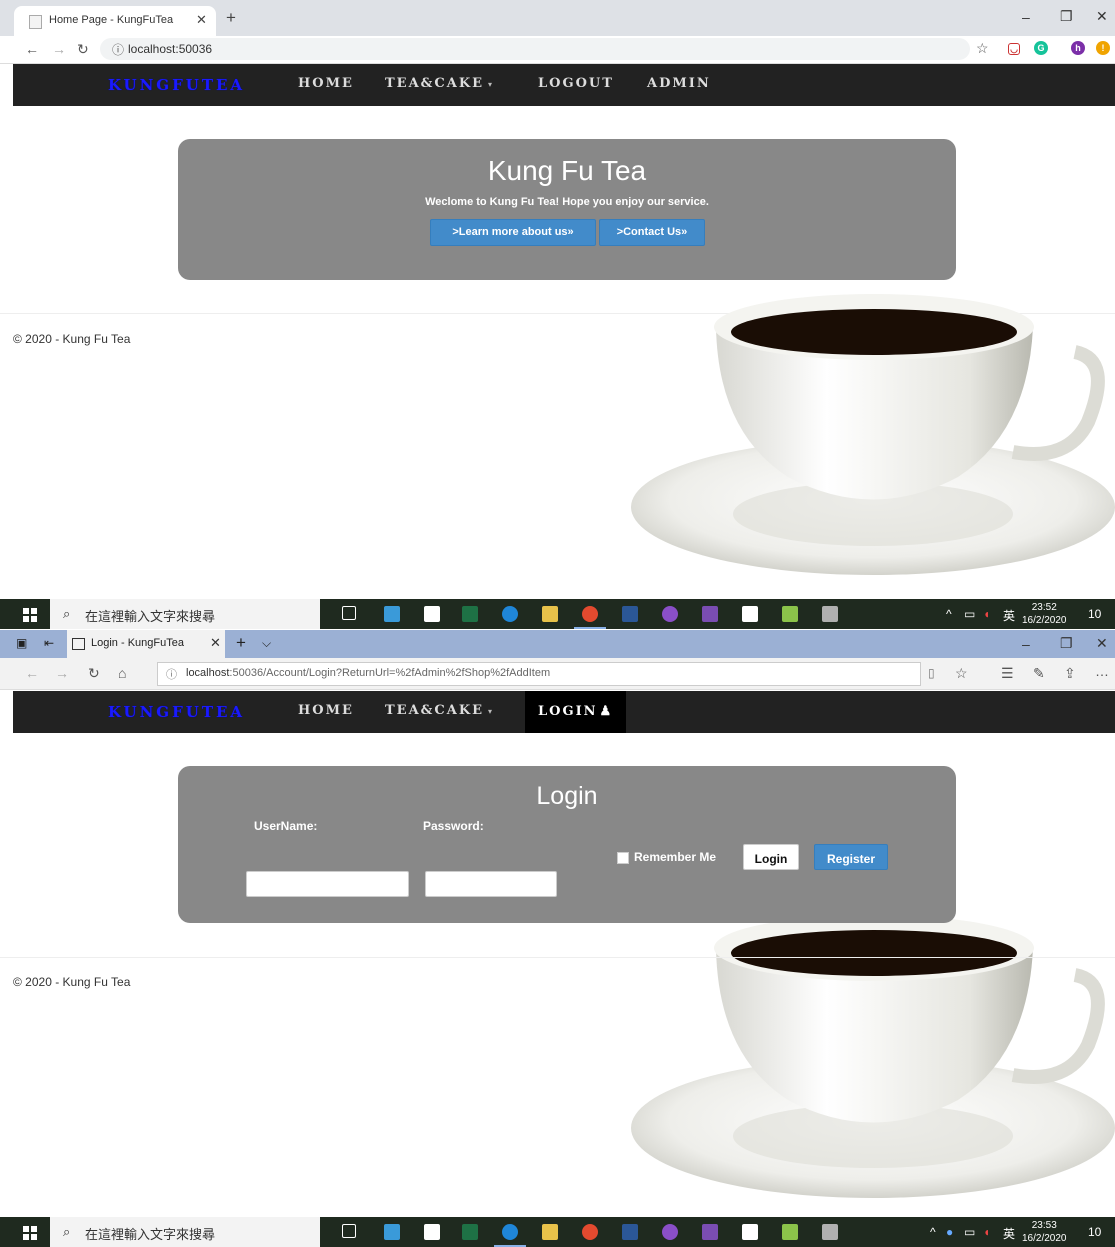 The image size is (1115, 1247). I want to click on remember-me-checkbox, so click(623, 858).